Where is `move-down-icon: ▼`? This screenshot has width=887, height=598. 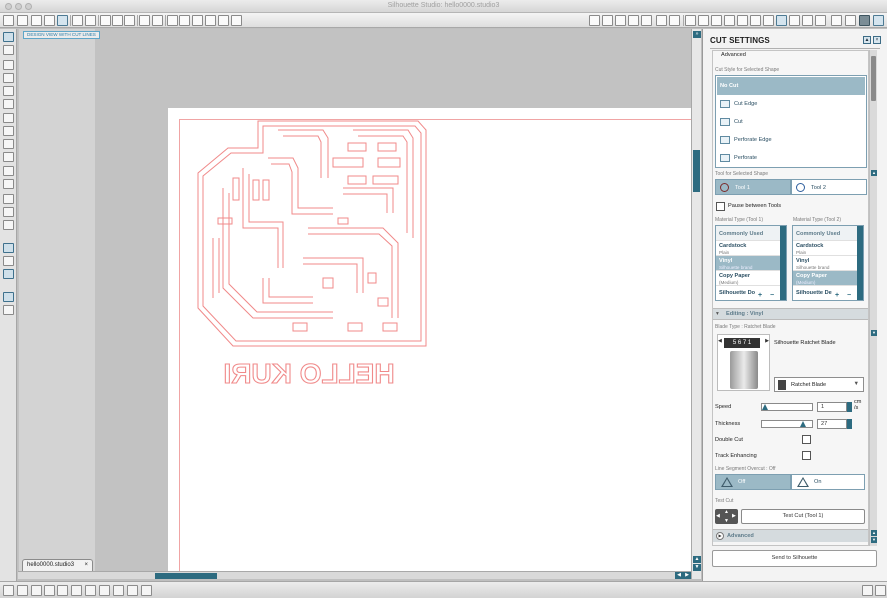
move-down-icon: ▼ is located at coordinates (726, 521).